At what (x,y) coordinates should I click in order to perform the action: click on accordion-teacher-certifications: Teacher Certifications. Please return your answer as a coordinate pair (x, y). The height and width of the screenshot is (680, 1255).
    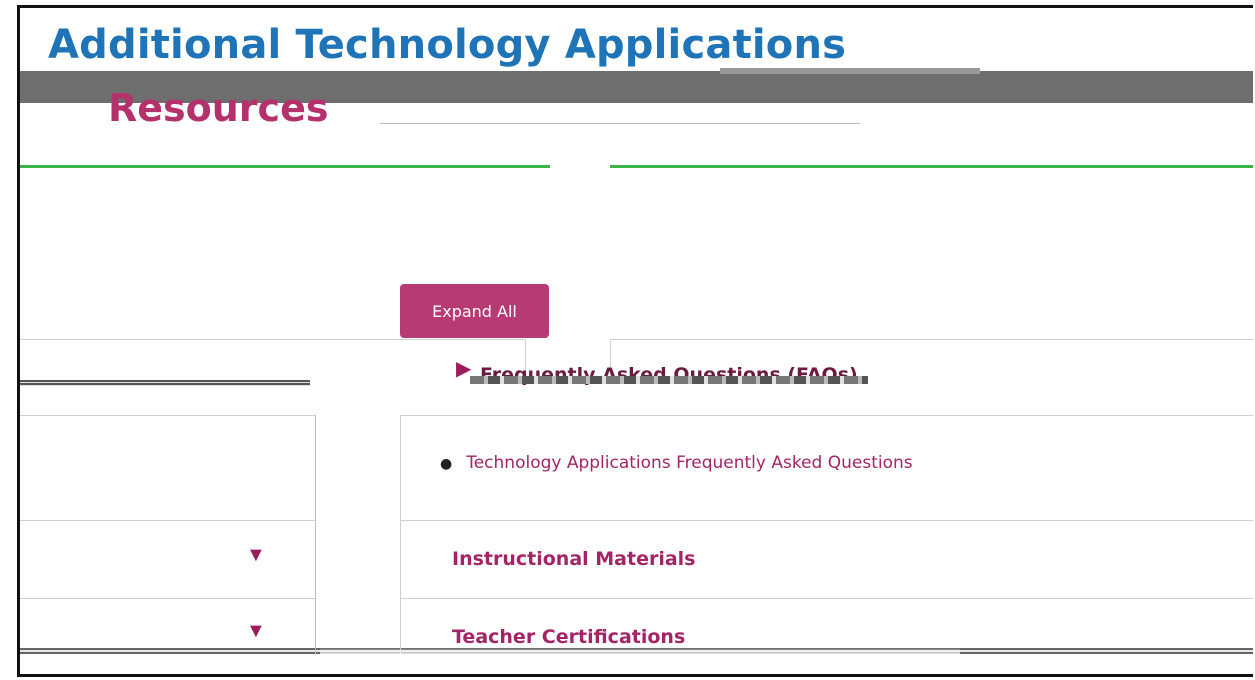
    Looking at the image, I should click on (568, 637).